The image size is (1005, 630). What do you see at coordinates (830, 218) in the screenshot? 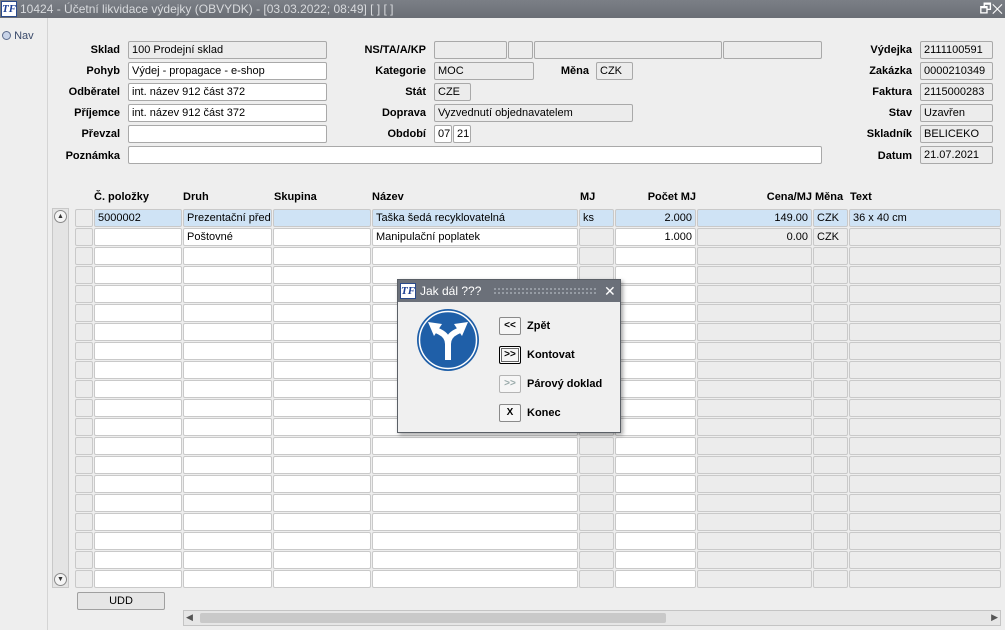
I see `cell-mena: CZK` at bounding box center [830, 218].